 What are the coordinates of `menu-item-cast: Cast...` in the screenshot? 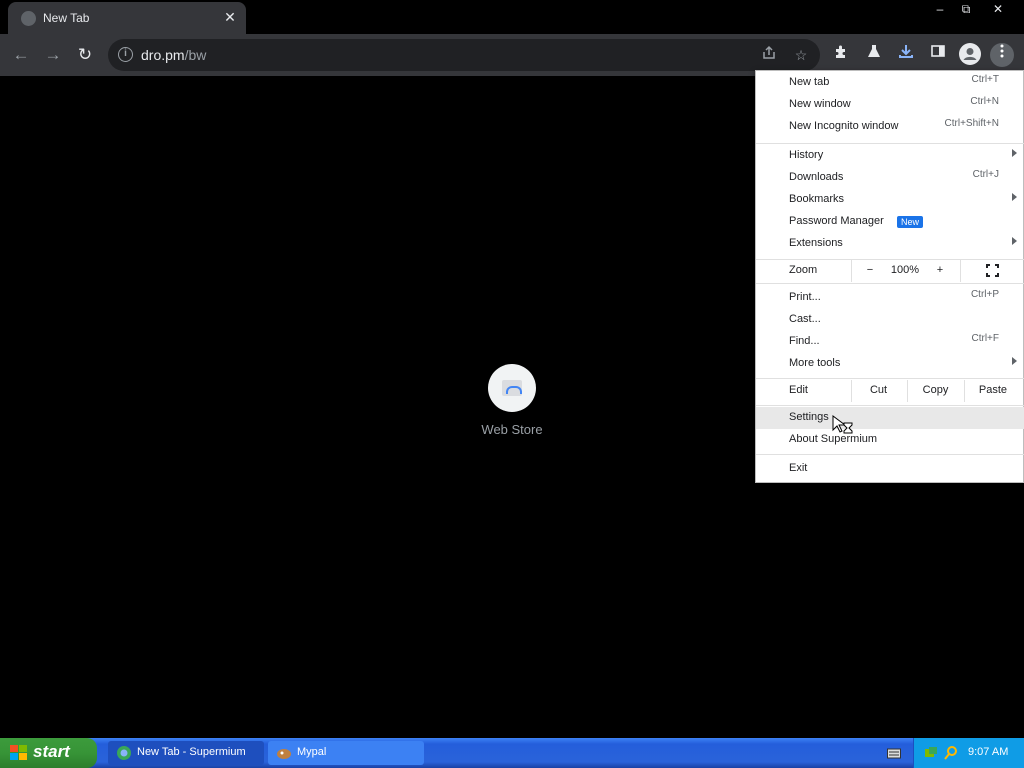 It's located at (890, 320).